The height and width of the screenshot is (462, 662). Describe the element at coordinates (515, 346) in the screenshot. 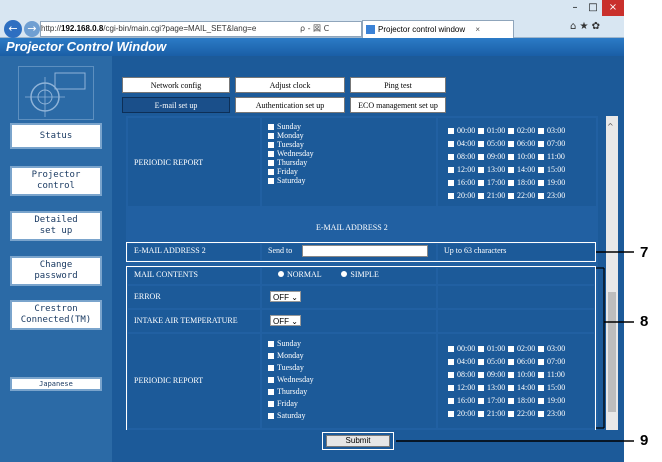

I see `callout-lines` at that location.